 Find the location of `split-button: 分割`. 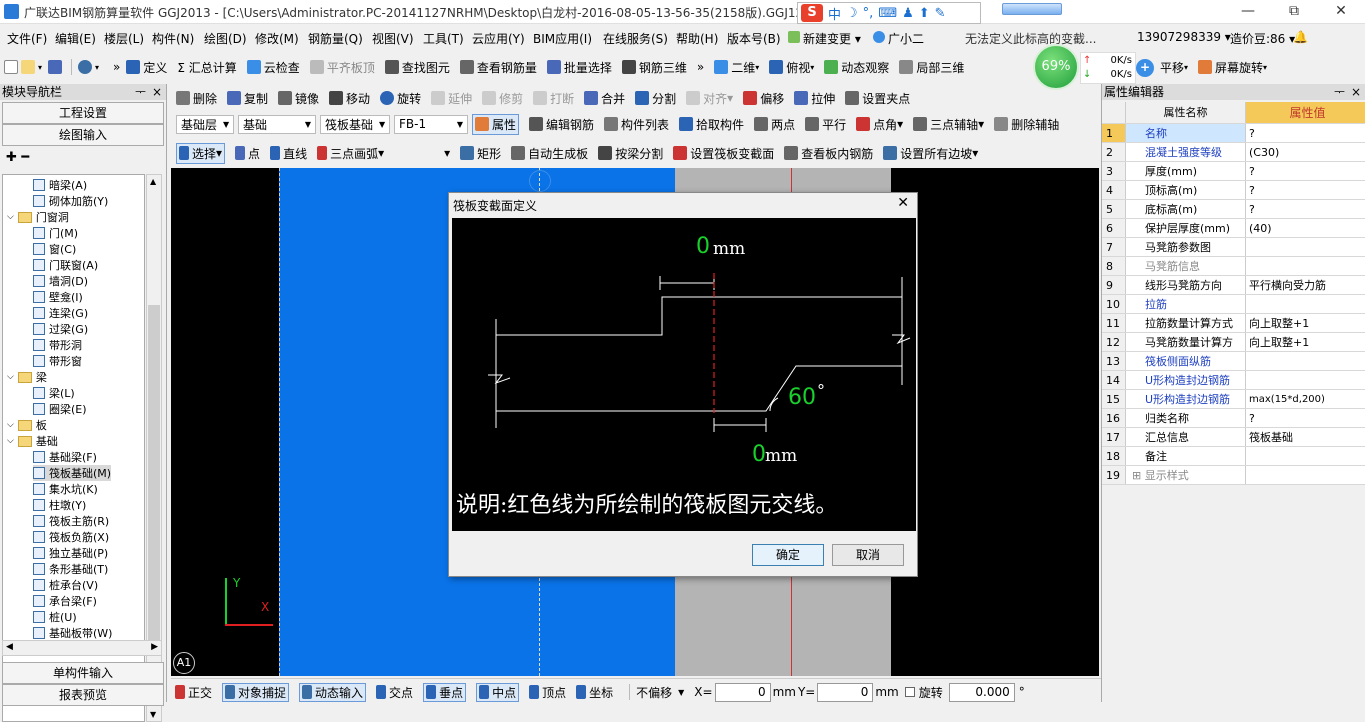

split-button: 分割 is located at coordinates (655, 98).